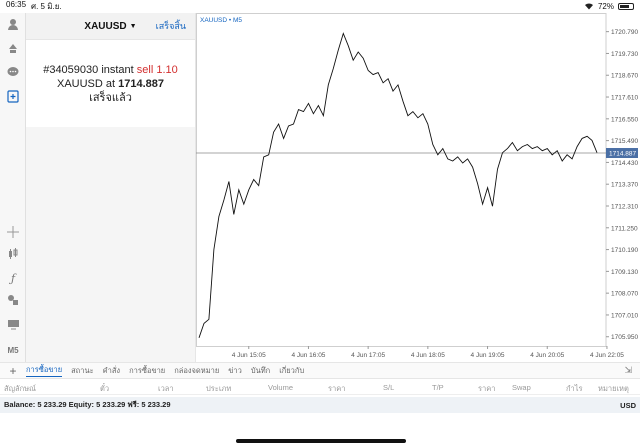 This screenshot has width=640, height=447. What do you see at coordinates (111, 371) in the screenshot?
I see `tab-2: คำสั่ง` at bounding box center [111, 371].